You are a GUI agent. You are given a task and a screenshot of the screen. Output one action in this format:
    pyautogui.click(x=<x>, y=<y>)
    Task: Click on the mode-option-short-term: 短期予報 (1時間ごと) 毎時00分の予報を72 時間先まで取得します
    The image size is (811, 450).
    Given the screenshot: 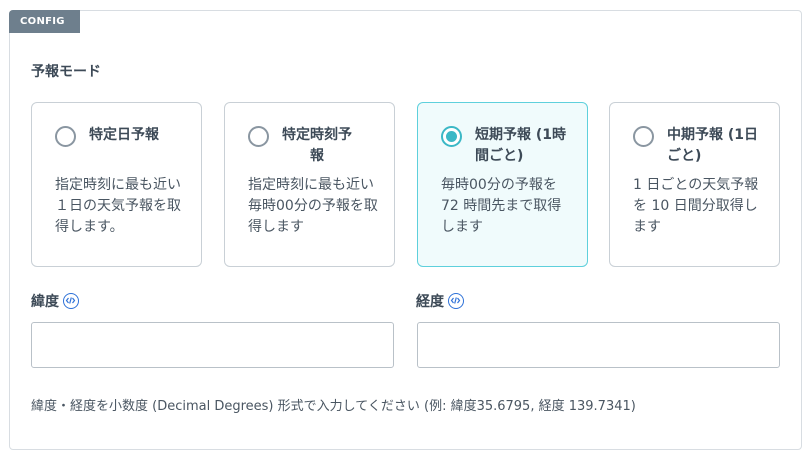 What is the action you would take?
    pyautogui.click(x=502, y=184)
    